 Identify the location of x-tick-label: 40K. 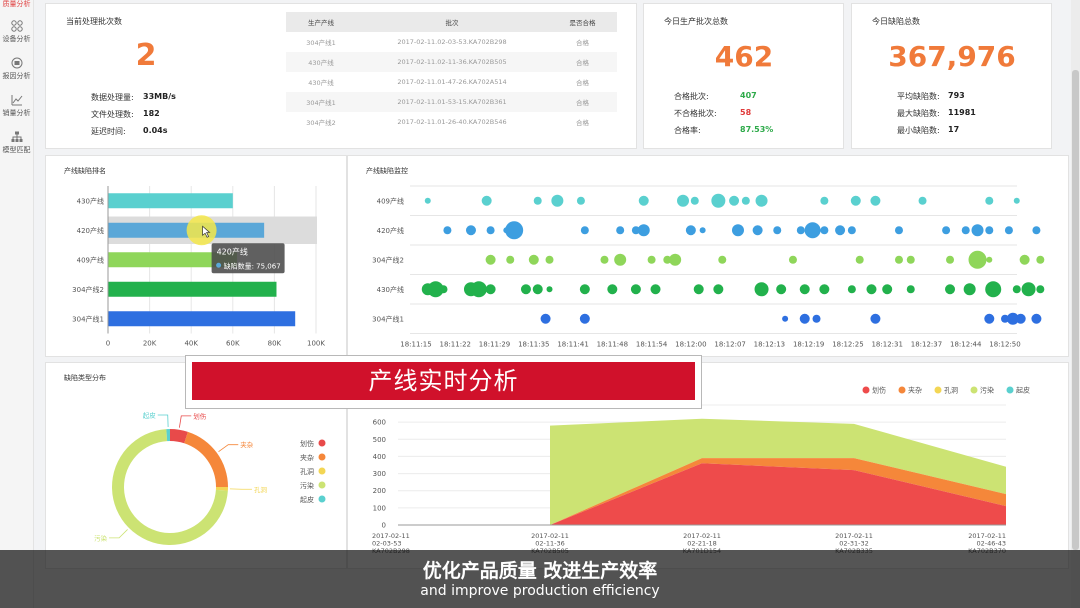
(191, 344).